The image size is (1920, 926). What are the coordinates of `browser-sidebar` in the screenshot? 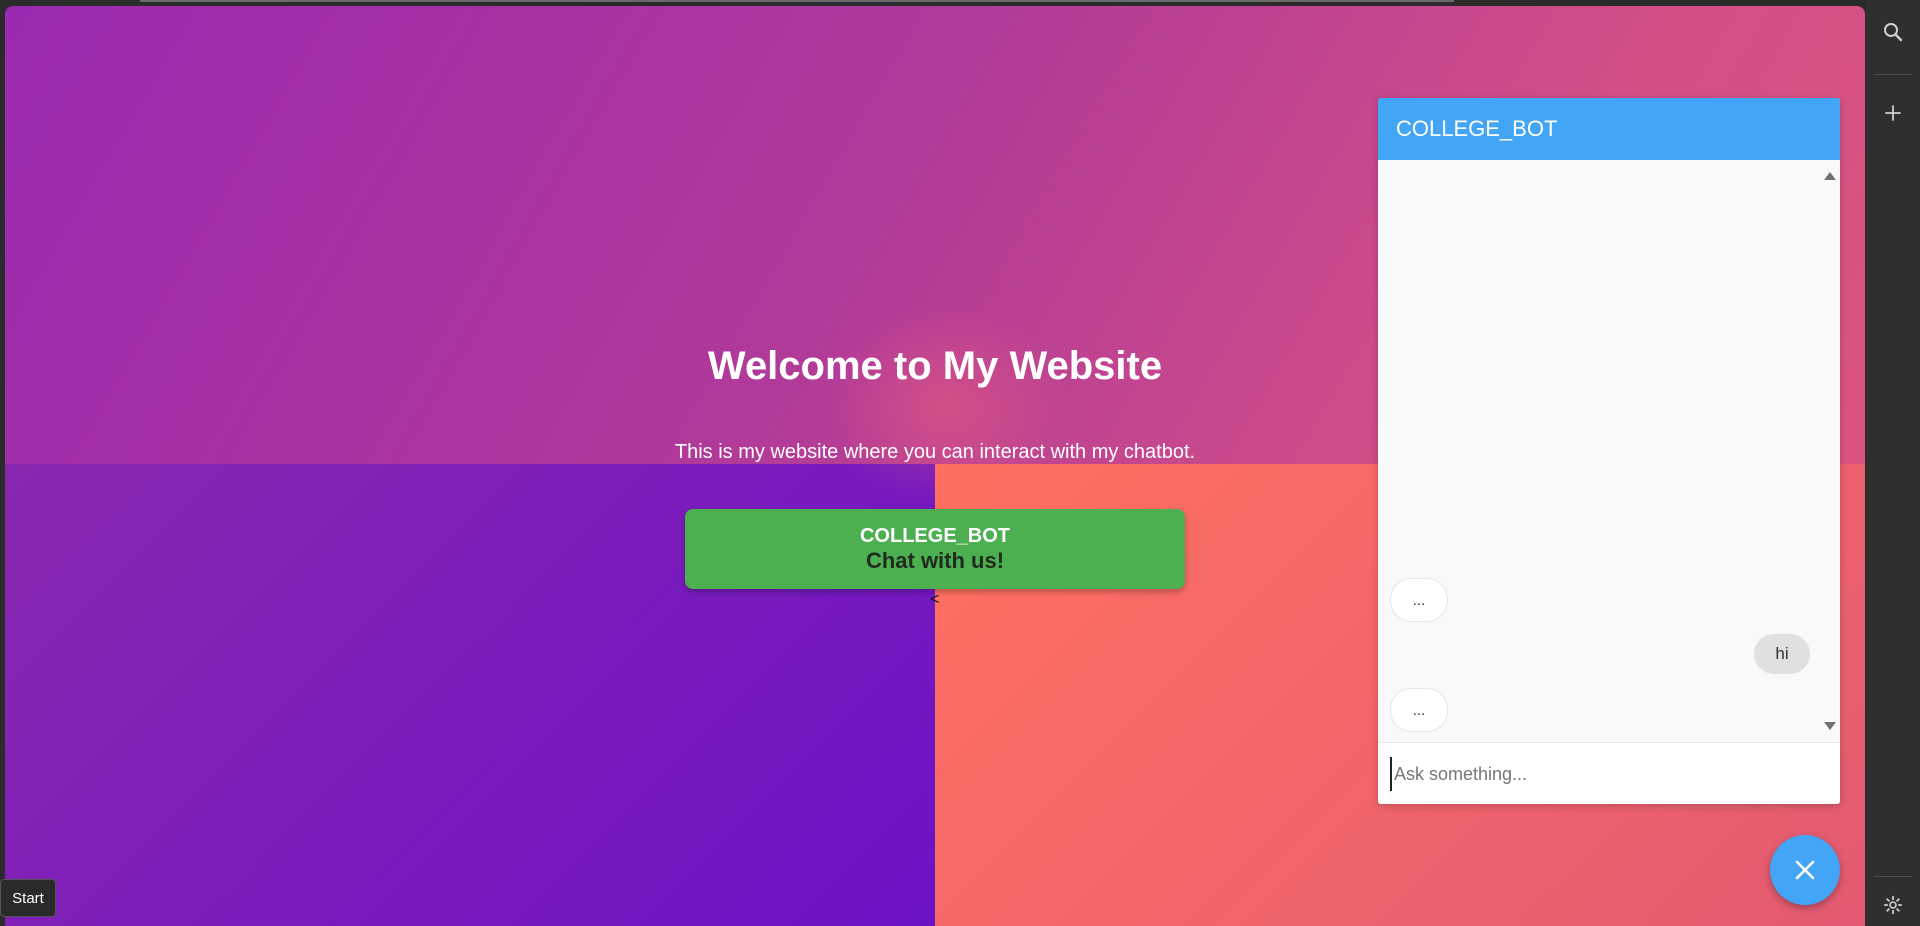 It's located at (1893, 463).